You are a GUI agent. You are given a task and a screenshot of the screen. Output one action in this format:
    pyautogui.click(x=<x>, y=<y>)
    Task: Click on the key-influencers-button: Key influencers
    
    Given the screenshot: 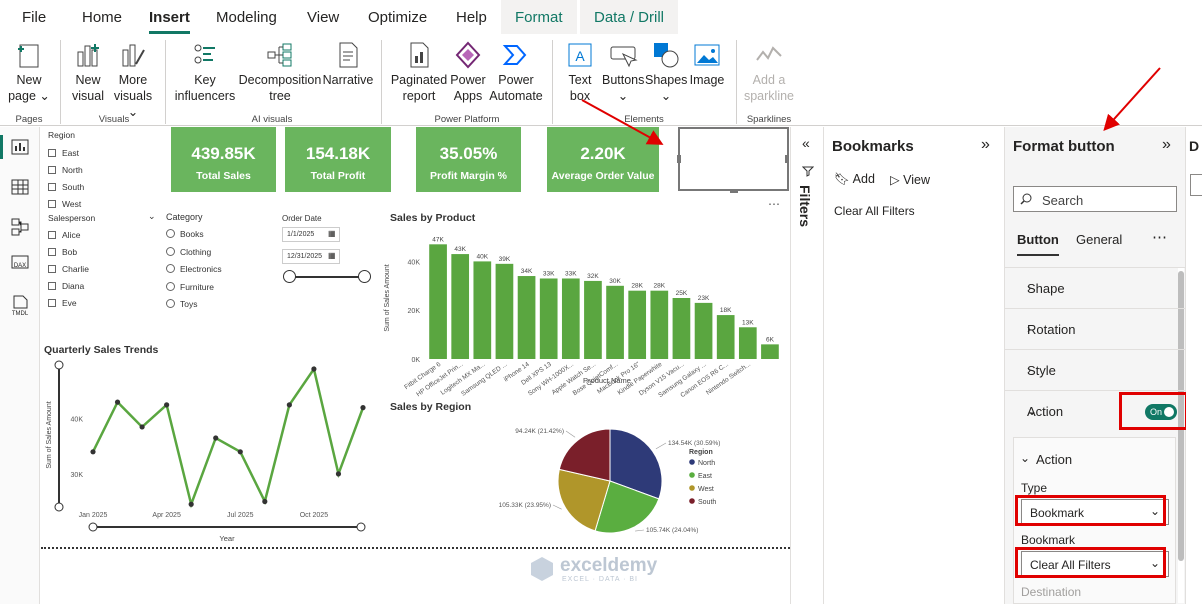 What is the action you would take?
    pyautogui.click(x=205, y=72)
    